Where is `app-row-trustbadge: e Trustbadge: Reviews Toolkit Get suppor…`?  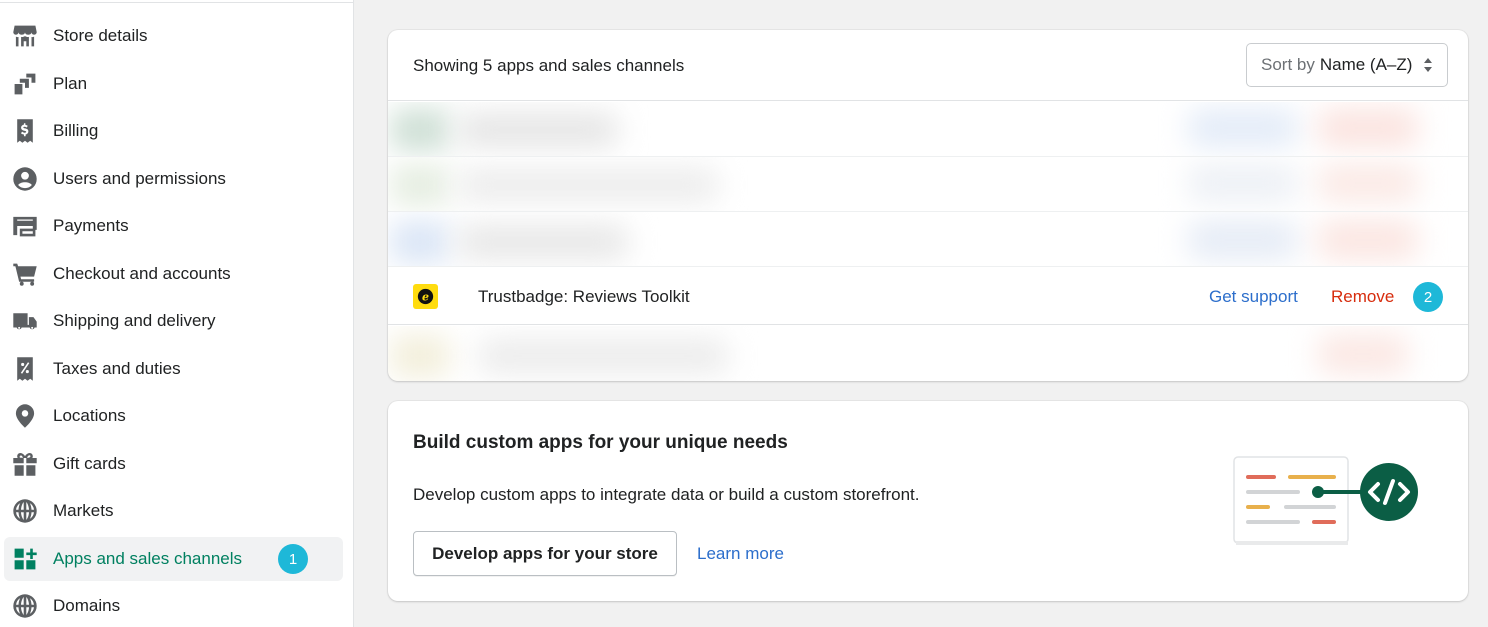 app-row-trustbadge: e Trustbadge: Reviews Toolkit Get suppor… is located at coordinates (928, 296).